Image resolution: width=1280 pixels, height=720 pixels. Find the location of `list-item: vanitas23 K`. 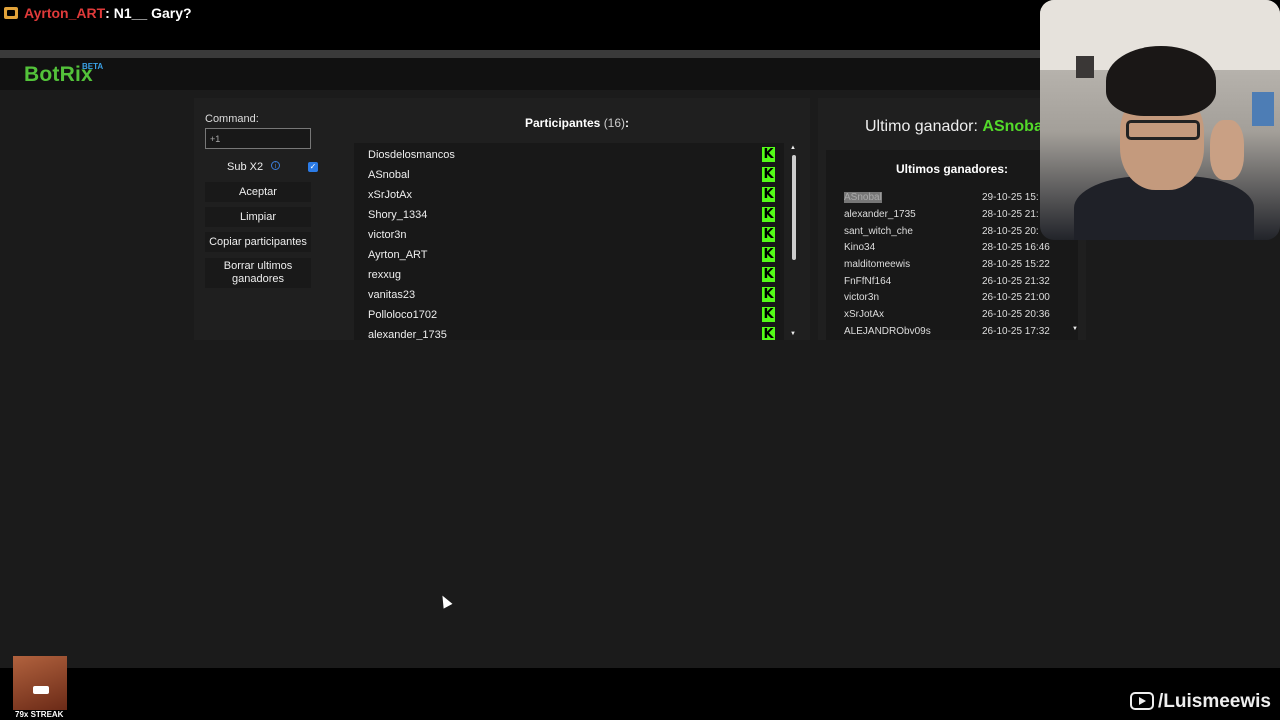

list-item: vanitas23 K is located at coordinates (571, 295).